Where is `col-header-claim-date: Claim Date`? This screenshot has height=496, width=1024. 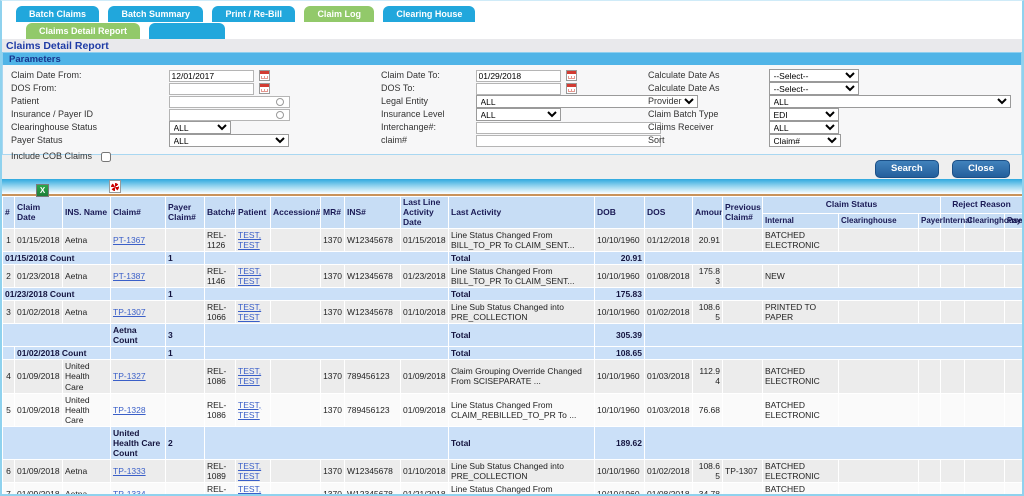
col-header-claim-date: Claim Date is located at coordinates (38, 212).